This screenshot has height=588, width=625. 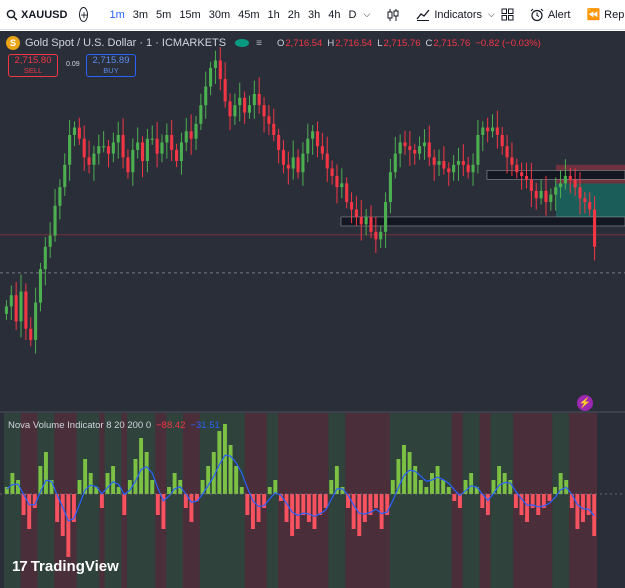 I want to click on timeframe-3h: 3h, so click(x=314, y=15).